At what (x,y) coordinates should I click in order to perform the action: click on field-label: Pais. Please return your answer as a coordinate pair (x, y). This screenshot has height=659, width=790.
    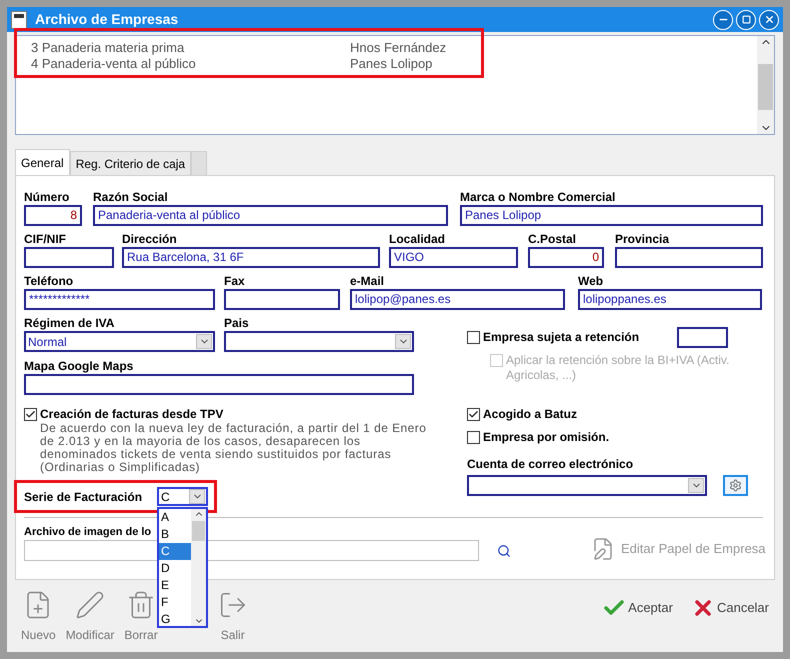
    Looking at the image, I should click on (237, 323).